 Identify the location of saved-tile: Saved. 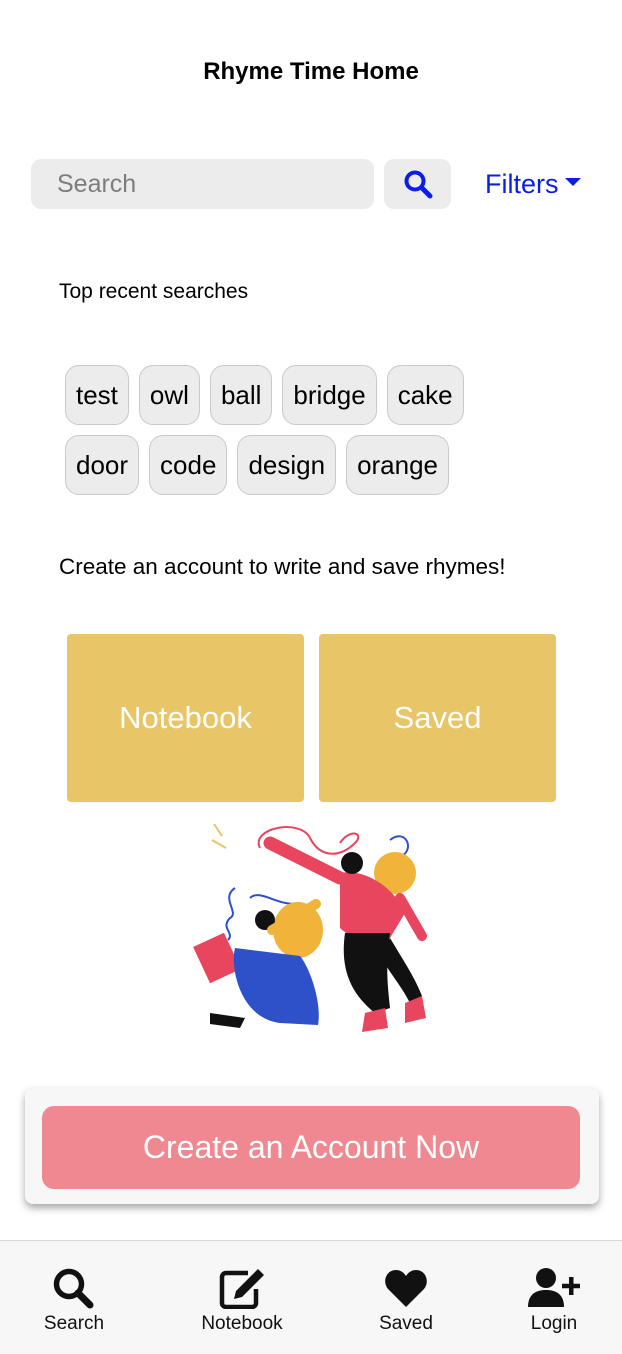
(437, 718).